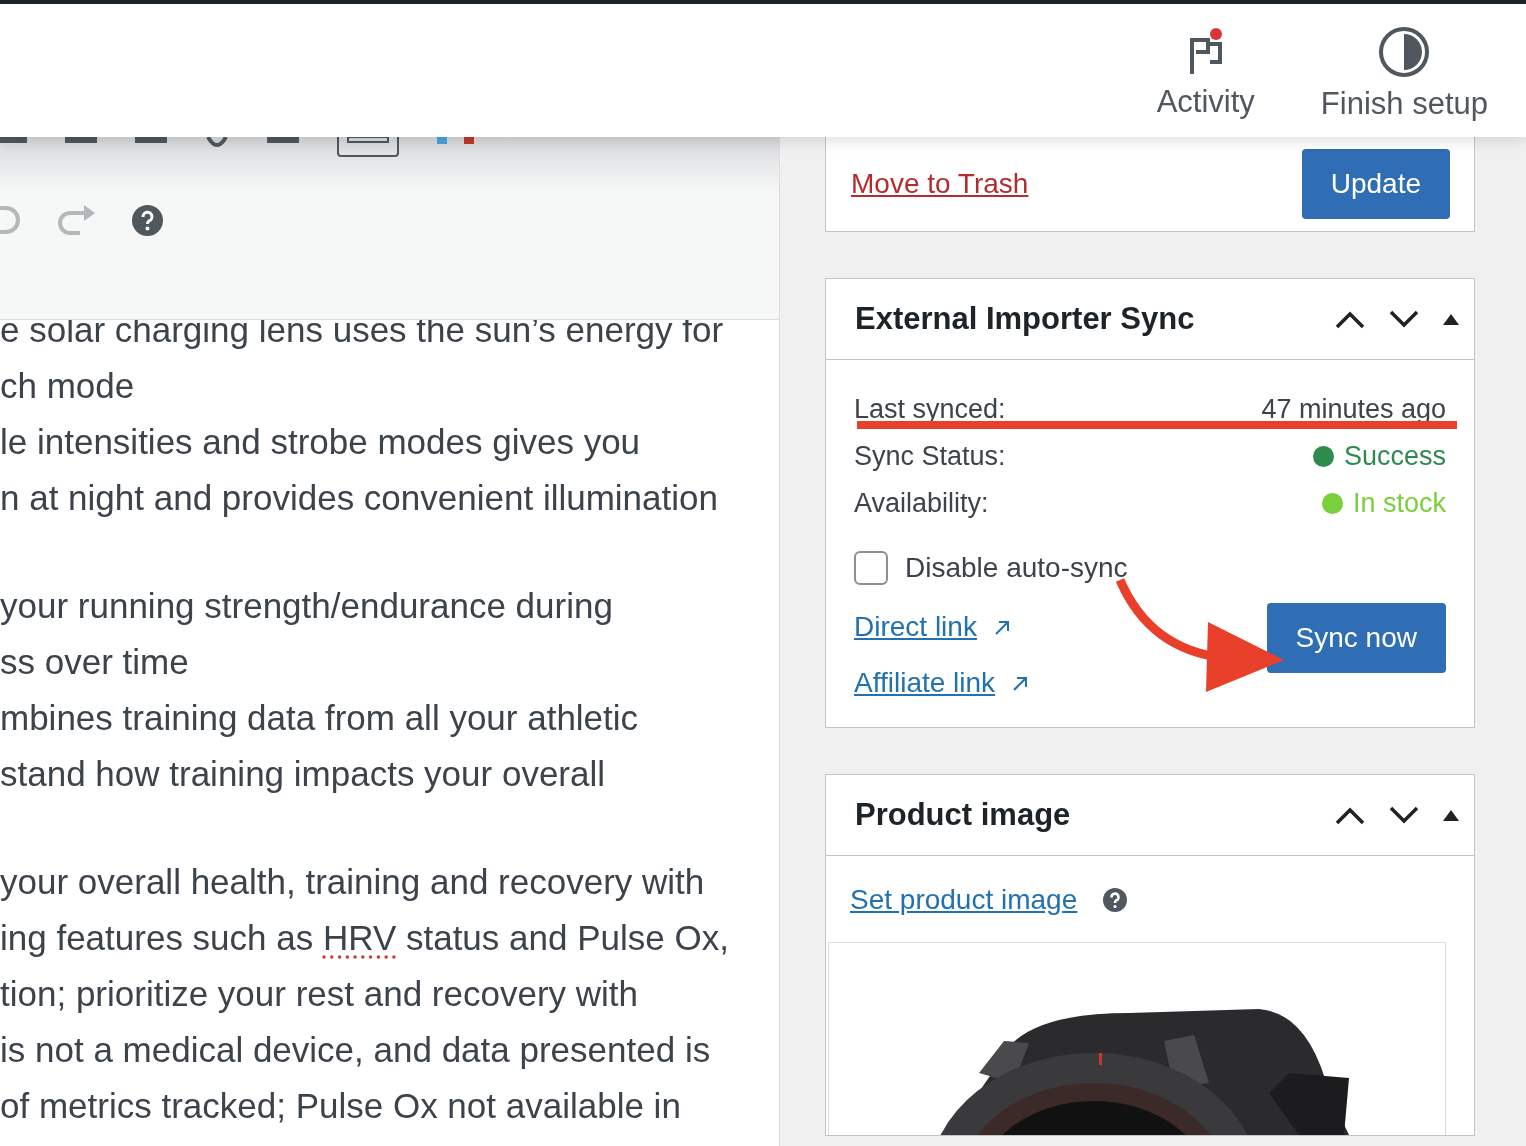 Image resolution: width=1526 pixels, height=1146 pixels. I want to click on external-link: Direct link, so click(941, 627).